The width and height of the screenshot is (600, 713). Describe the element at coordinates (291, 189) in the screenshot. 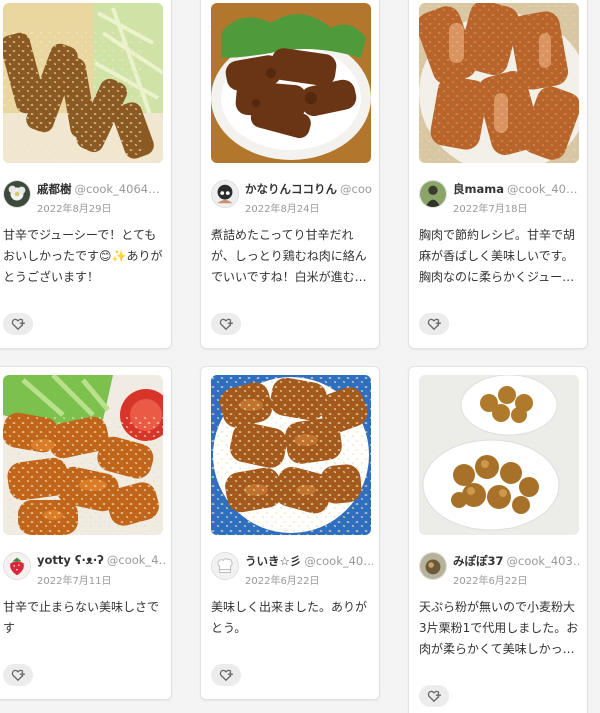

I see `author-name: かなりんココりん` at that location.